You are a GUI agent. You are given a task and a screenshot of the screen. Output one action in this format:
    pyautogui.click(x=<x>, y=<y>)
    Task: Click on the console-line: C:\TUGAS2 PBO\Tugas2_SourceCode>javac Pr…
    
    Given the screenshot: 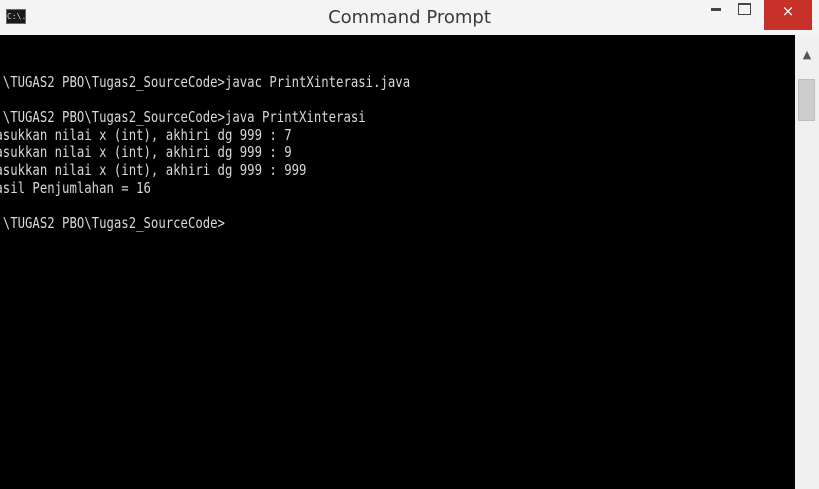 What is the action you would take?
    pyautogui.click(x=205, y=82)
    